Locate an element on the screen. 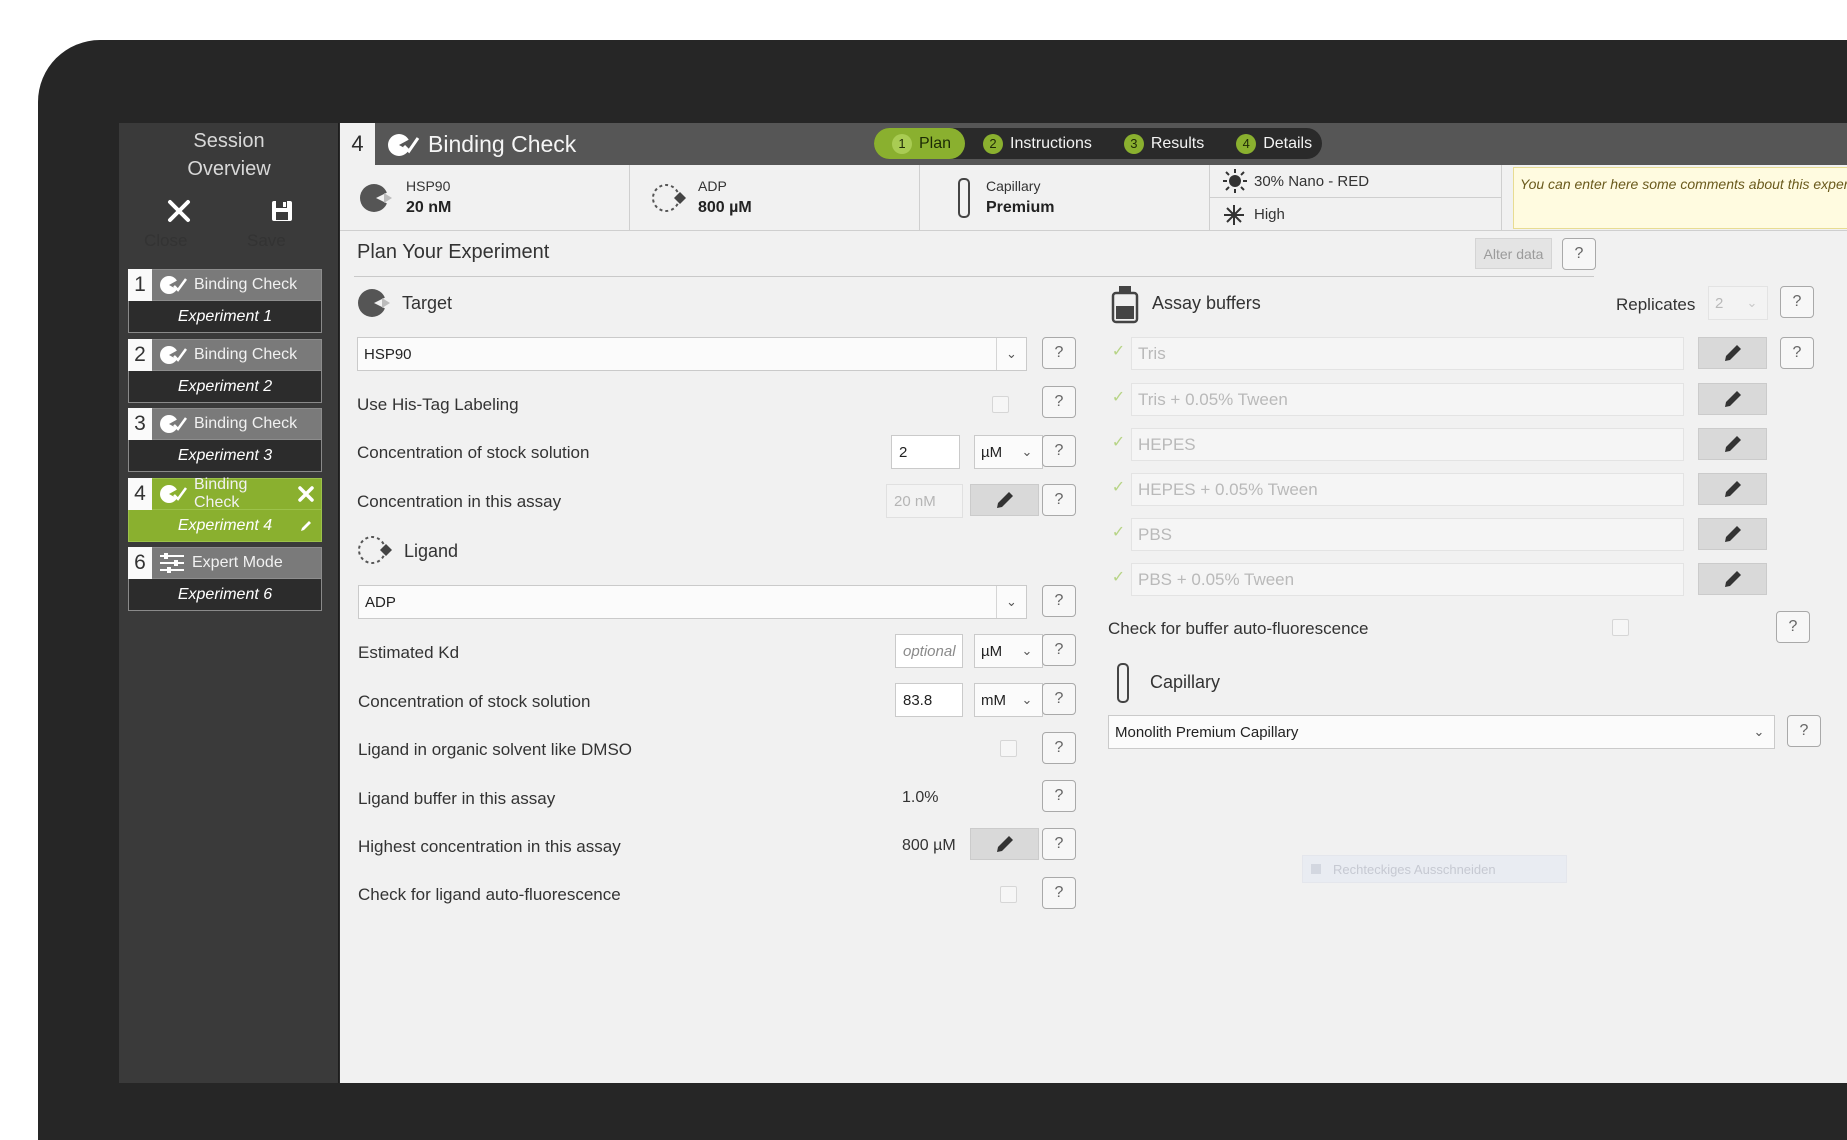 The height and width of the screenshot is (1140, 1847). save-button: Save is located at coordinates (282, 224).